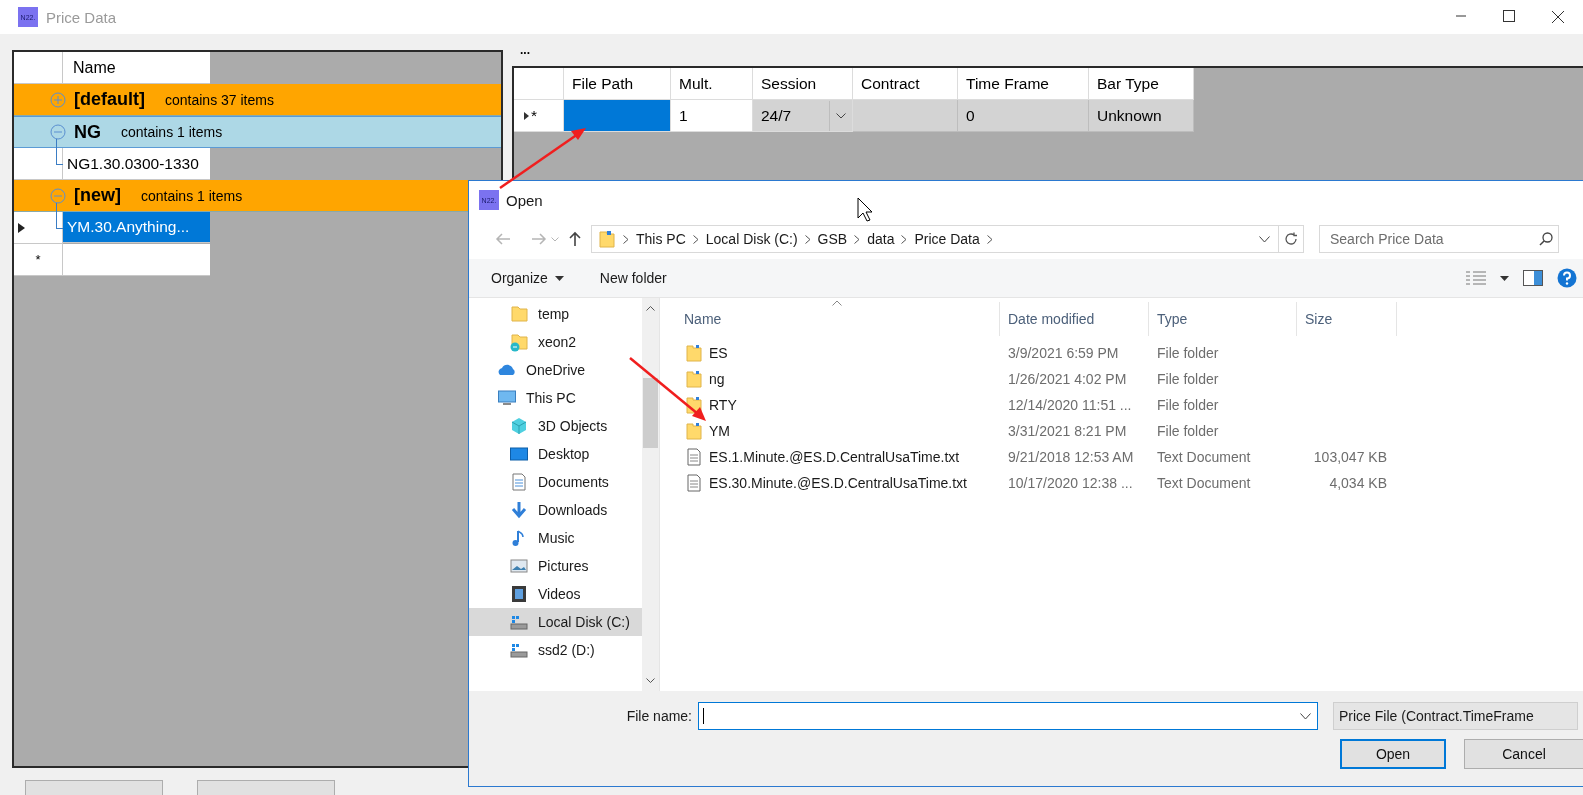 This screenshot has width=1583, height=795. I want to click on grid-cell: 0, so click(1023, 116).